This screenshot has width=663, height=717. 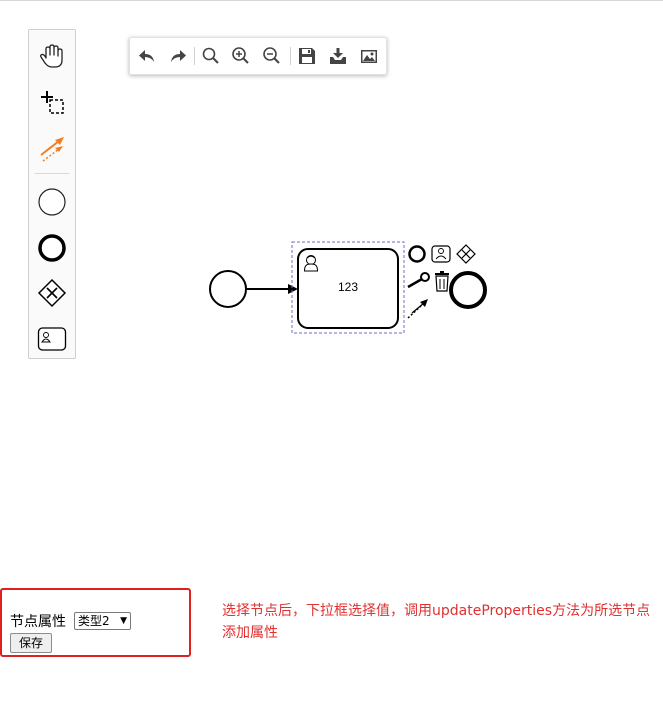 I want to click on property-select: 类型2 ▼, so click(x=102, y=621).